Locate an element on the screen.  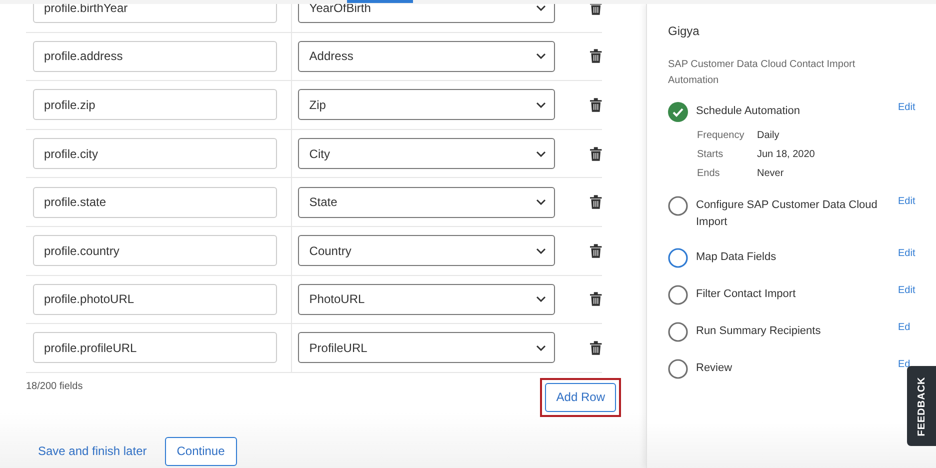
tab-indicator is located at coordinates (380, 1).